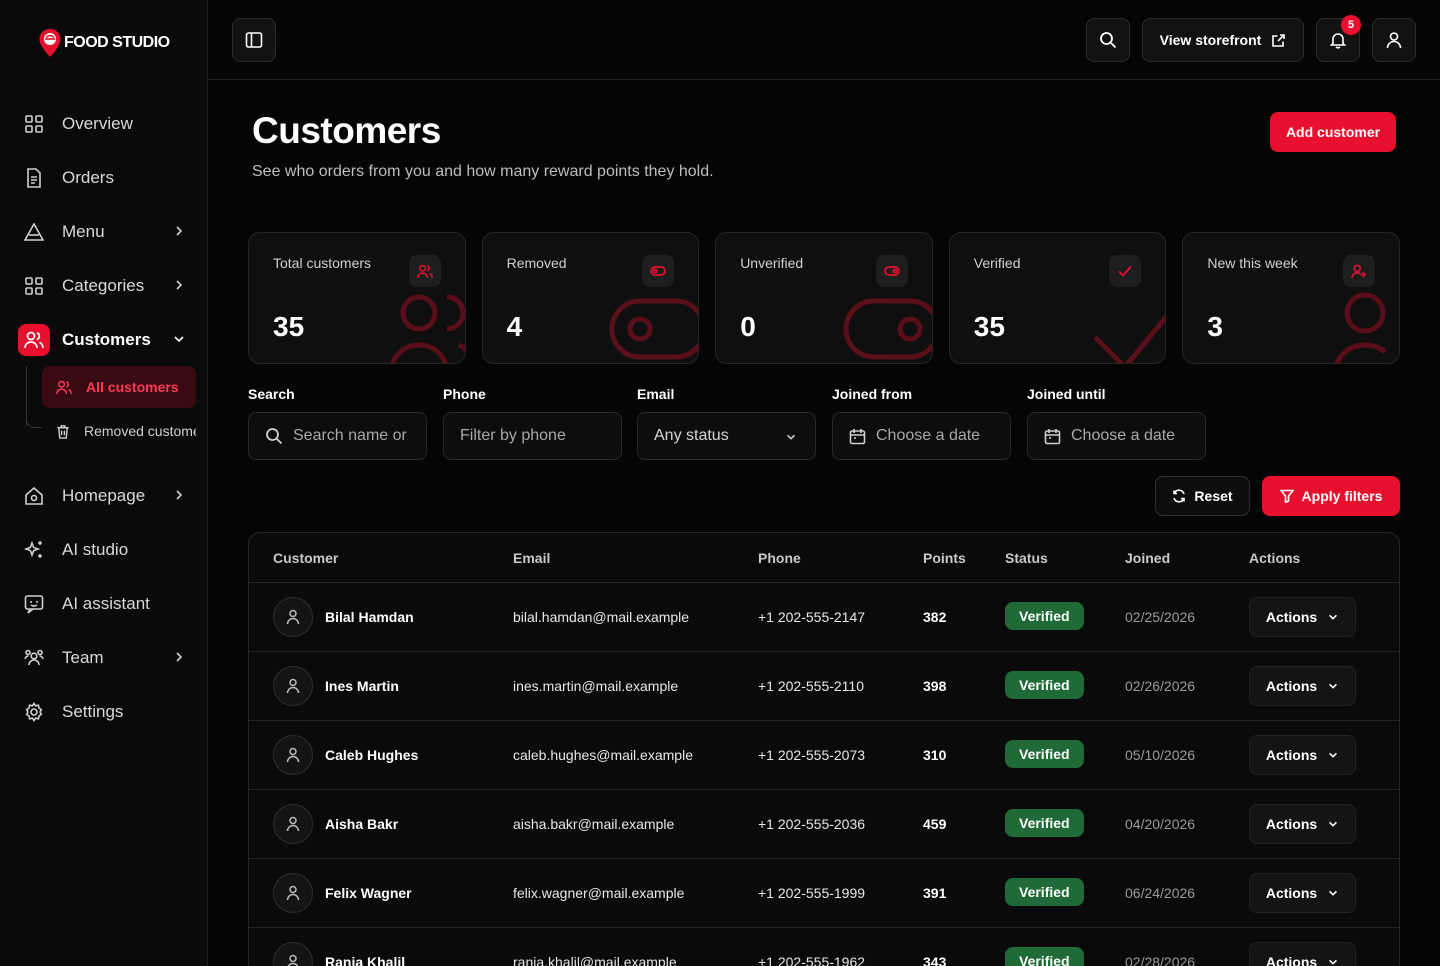  Describe the element at coordinates (1202, 496) in the screenshot. I see `reset-filters-button: Reset` at that location.